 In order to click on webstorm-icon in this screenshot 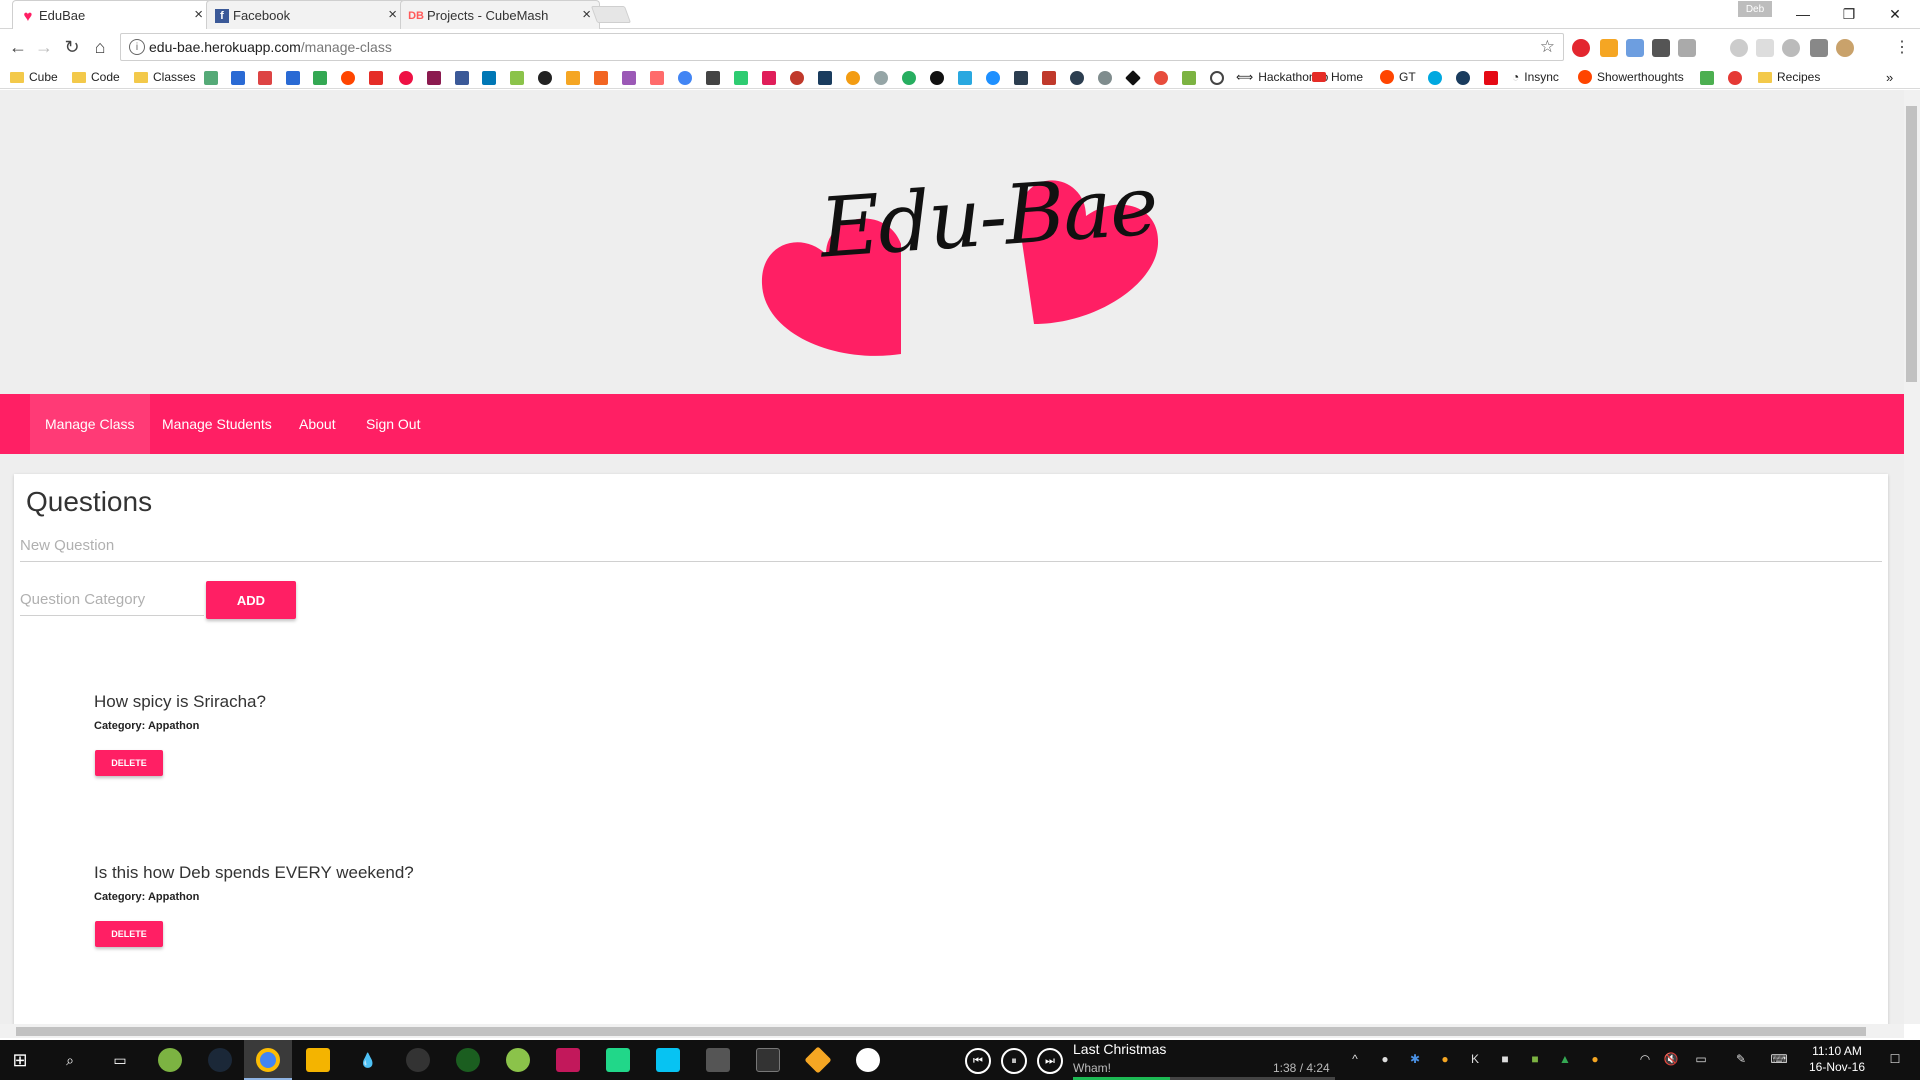, I will do `click(668, 1060)`.